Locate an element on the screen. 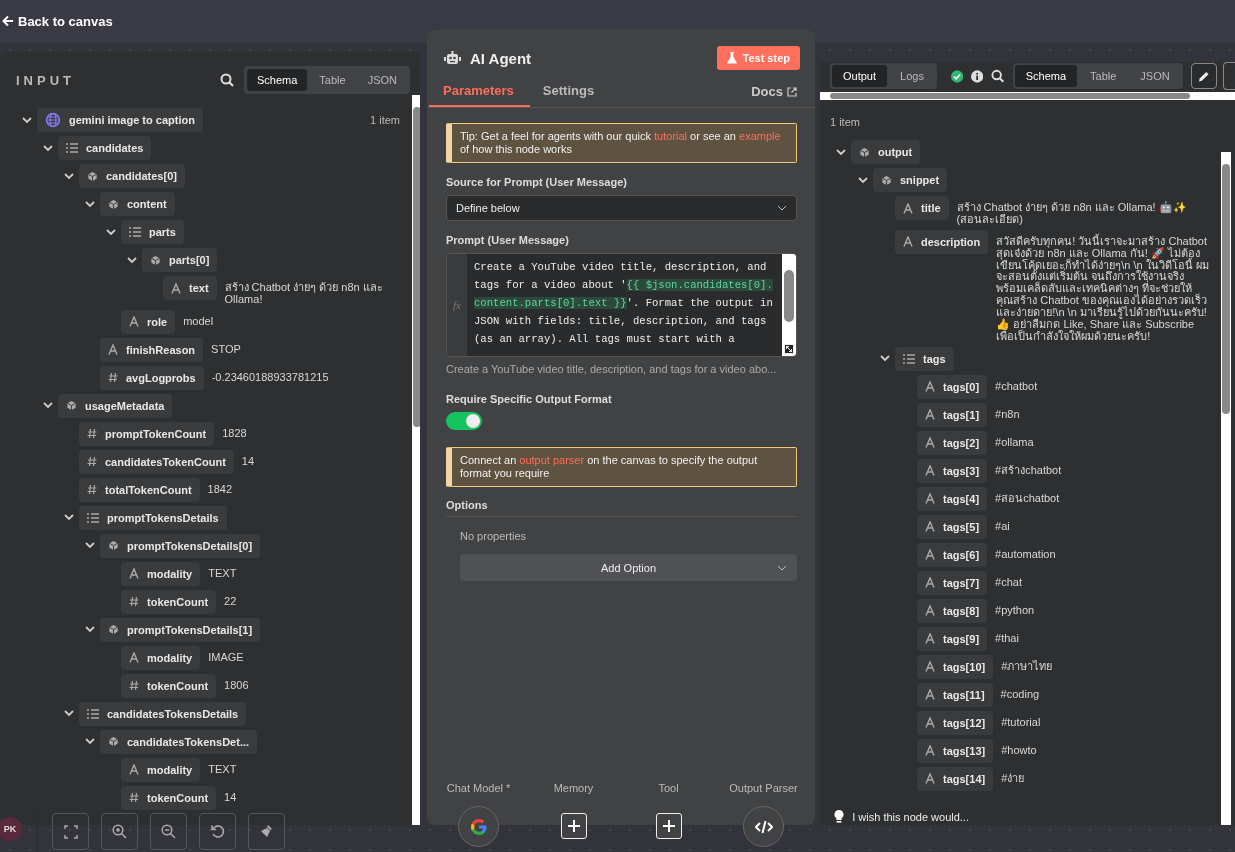  field-pill: tags[6] is located at coordinates (952, 554).